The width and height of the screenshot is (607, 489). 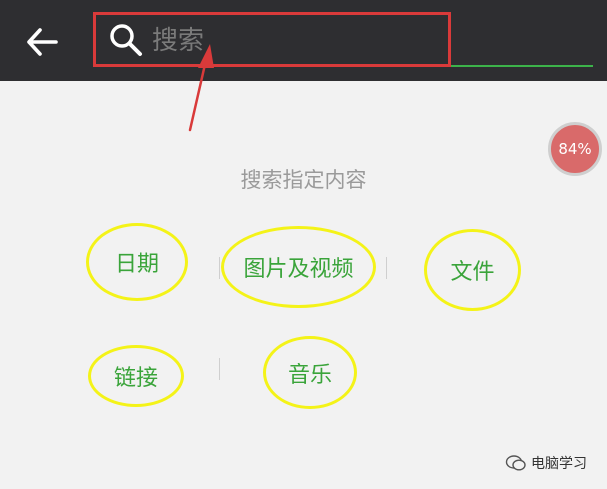 What do you see at coordinates (309, 375) in the screenshot?
I see `category-music-label: 音乐` at bounding box center [309, 375].